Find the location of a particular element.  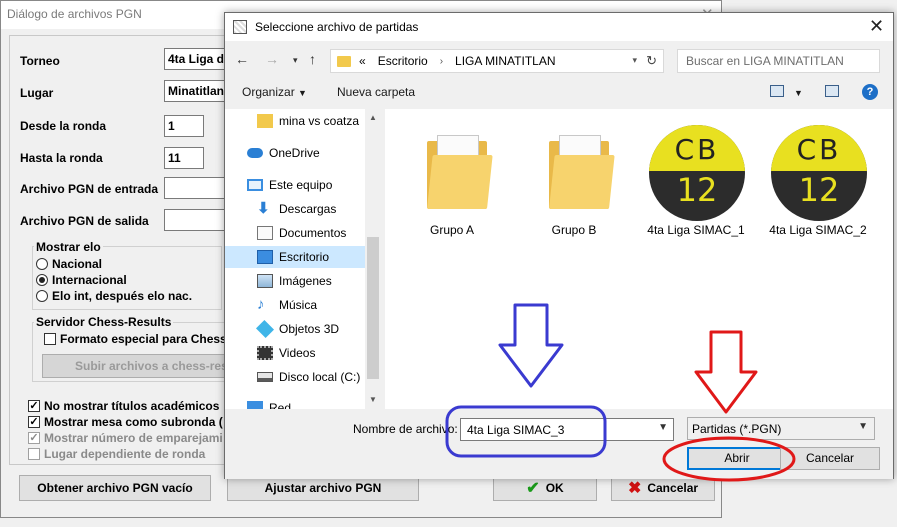

red-arrow-annotation is located at coordinates (726, 372).